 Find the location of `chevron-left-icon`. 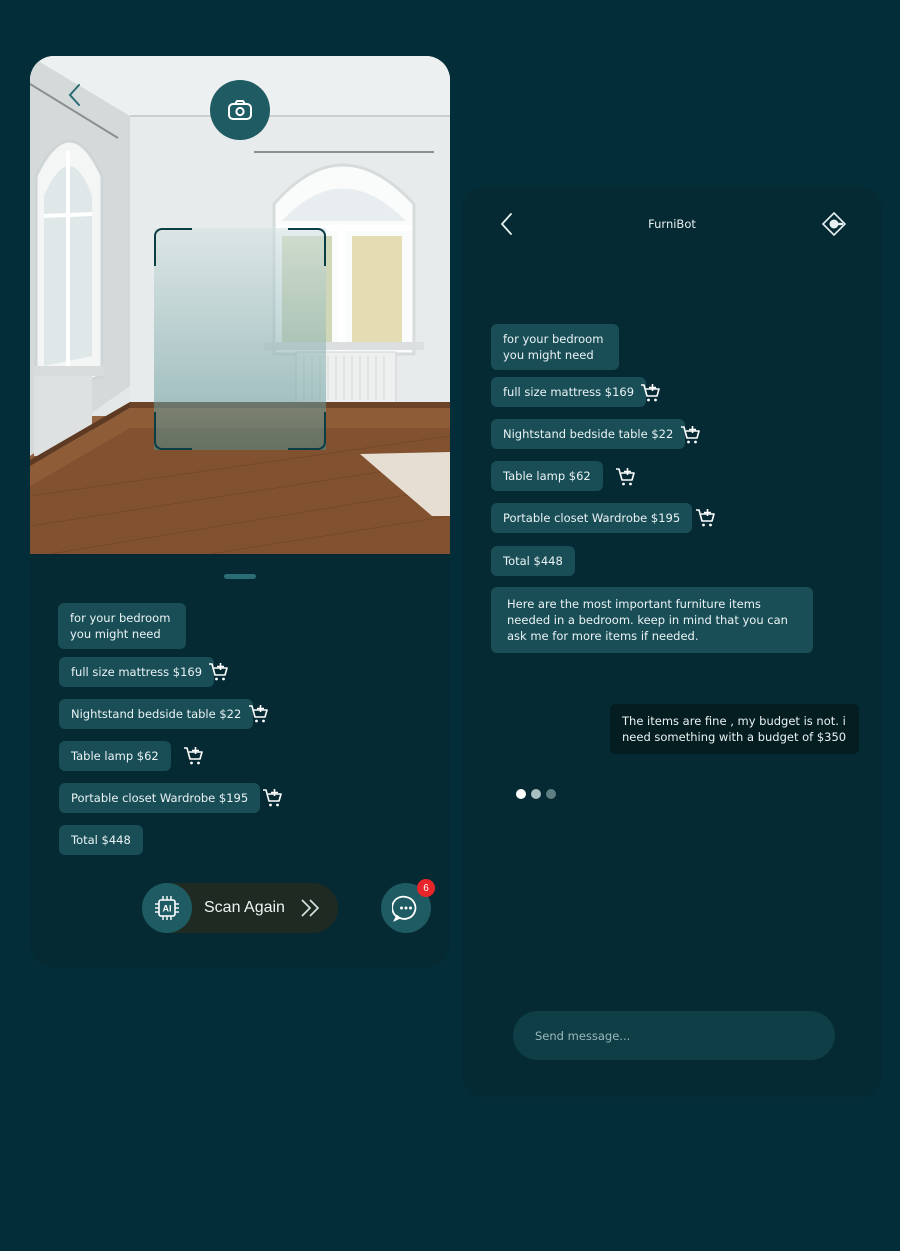

chevron-left-icon is located at coordinates (74, 95).